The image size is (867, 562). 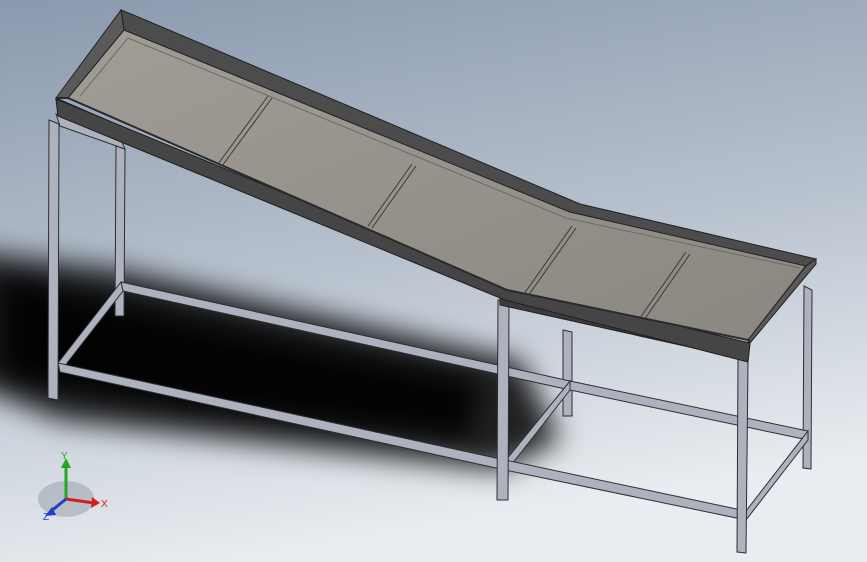 I want to click on leg-back-right, so click(x=567, y=373).